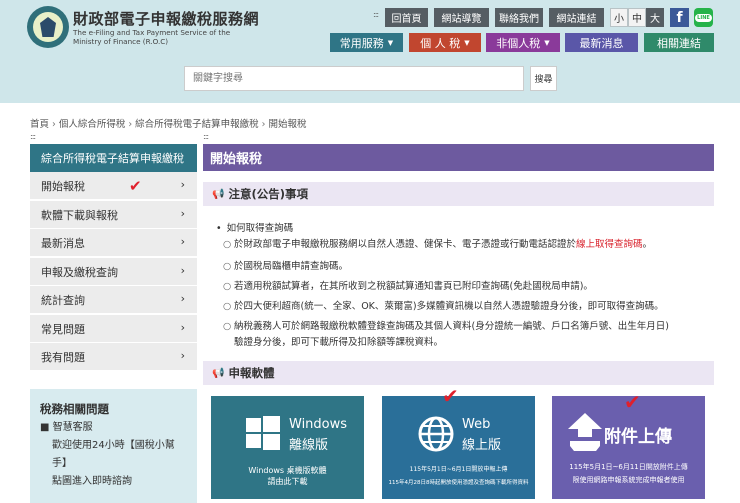  Describe the element at coordinates (113, 158) in the screenshot. I see `sidebar-heading: 綜合所得稅電子結算申報繳稅` at that location.